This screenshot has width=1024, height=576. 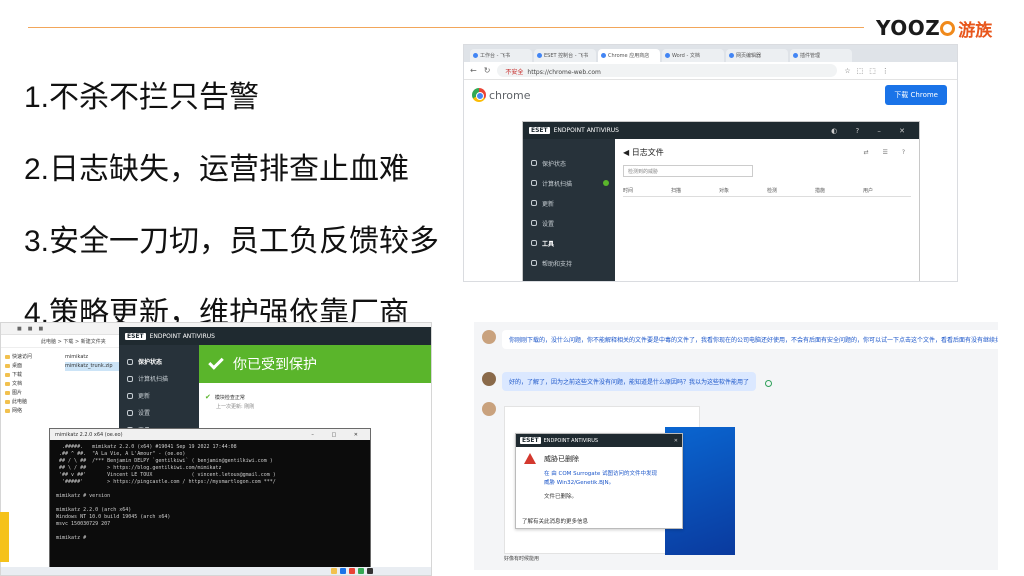 What do you see at coordinates (216, 362) in the screenshot?
I see `checkmark-icon` at bounding box center [216, 362].